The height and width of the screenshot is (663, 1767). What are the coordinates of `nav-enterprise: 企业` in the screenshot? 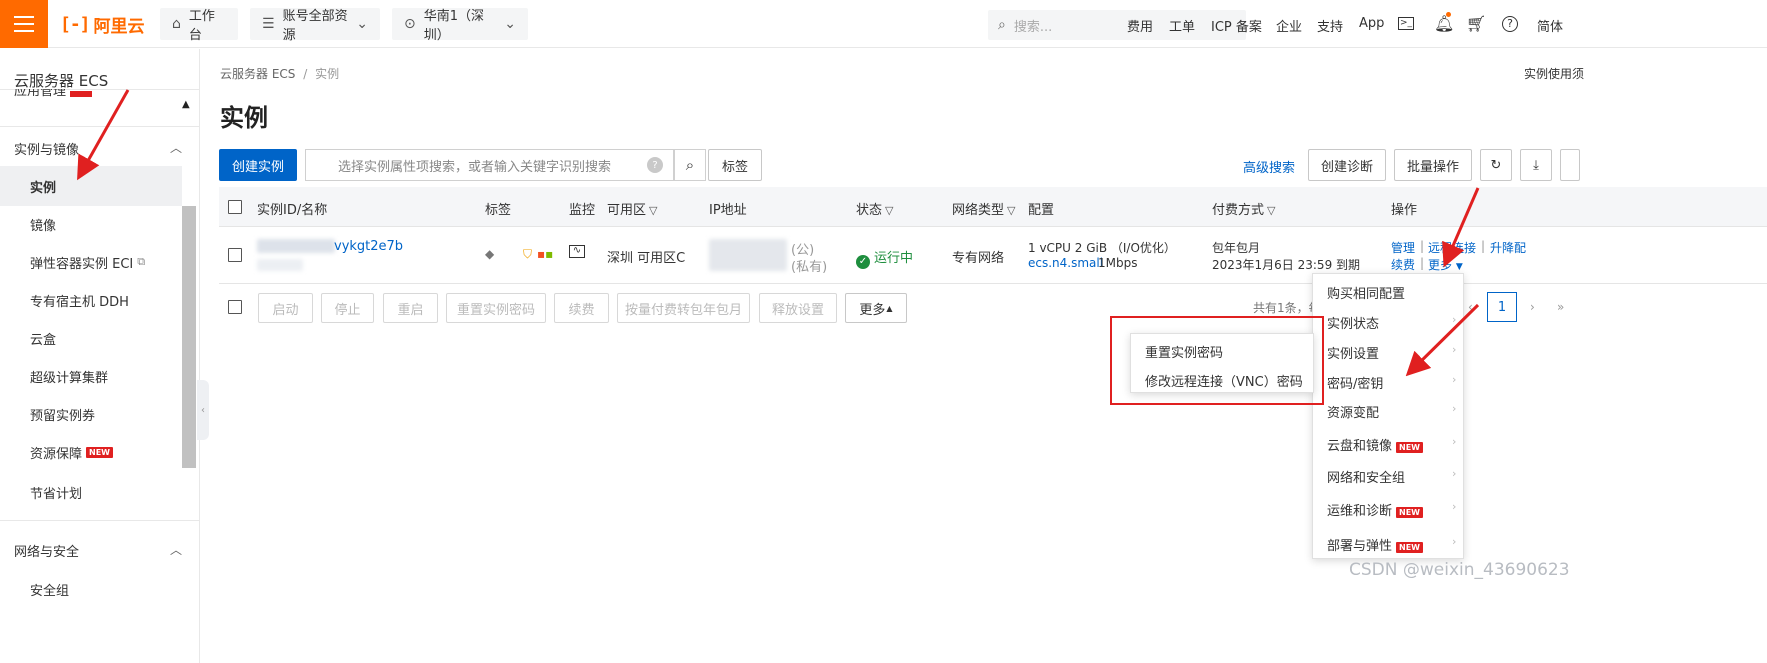 It's located at (1289, 25).